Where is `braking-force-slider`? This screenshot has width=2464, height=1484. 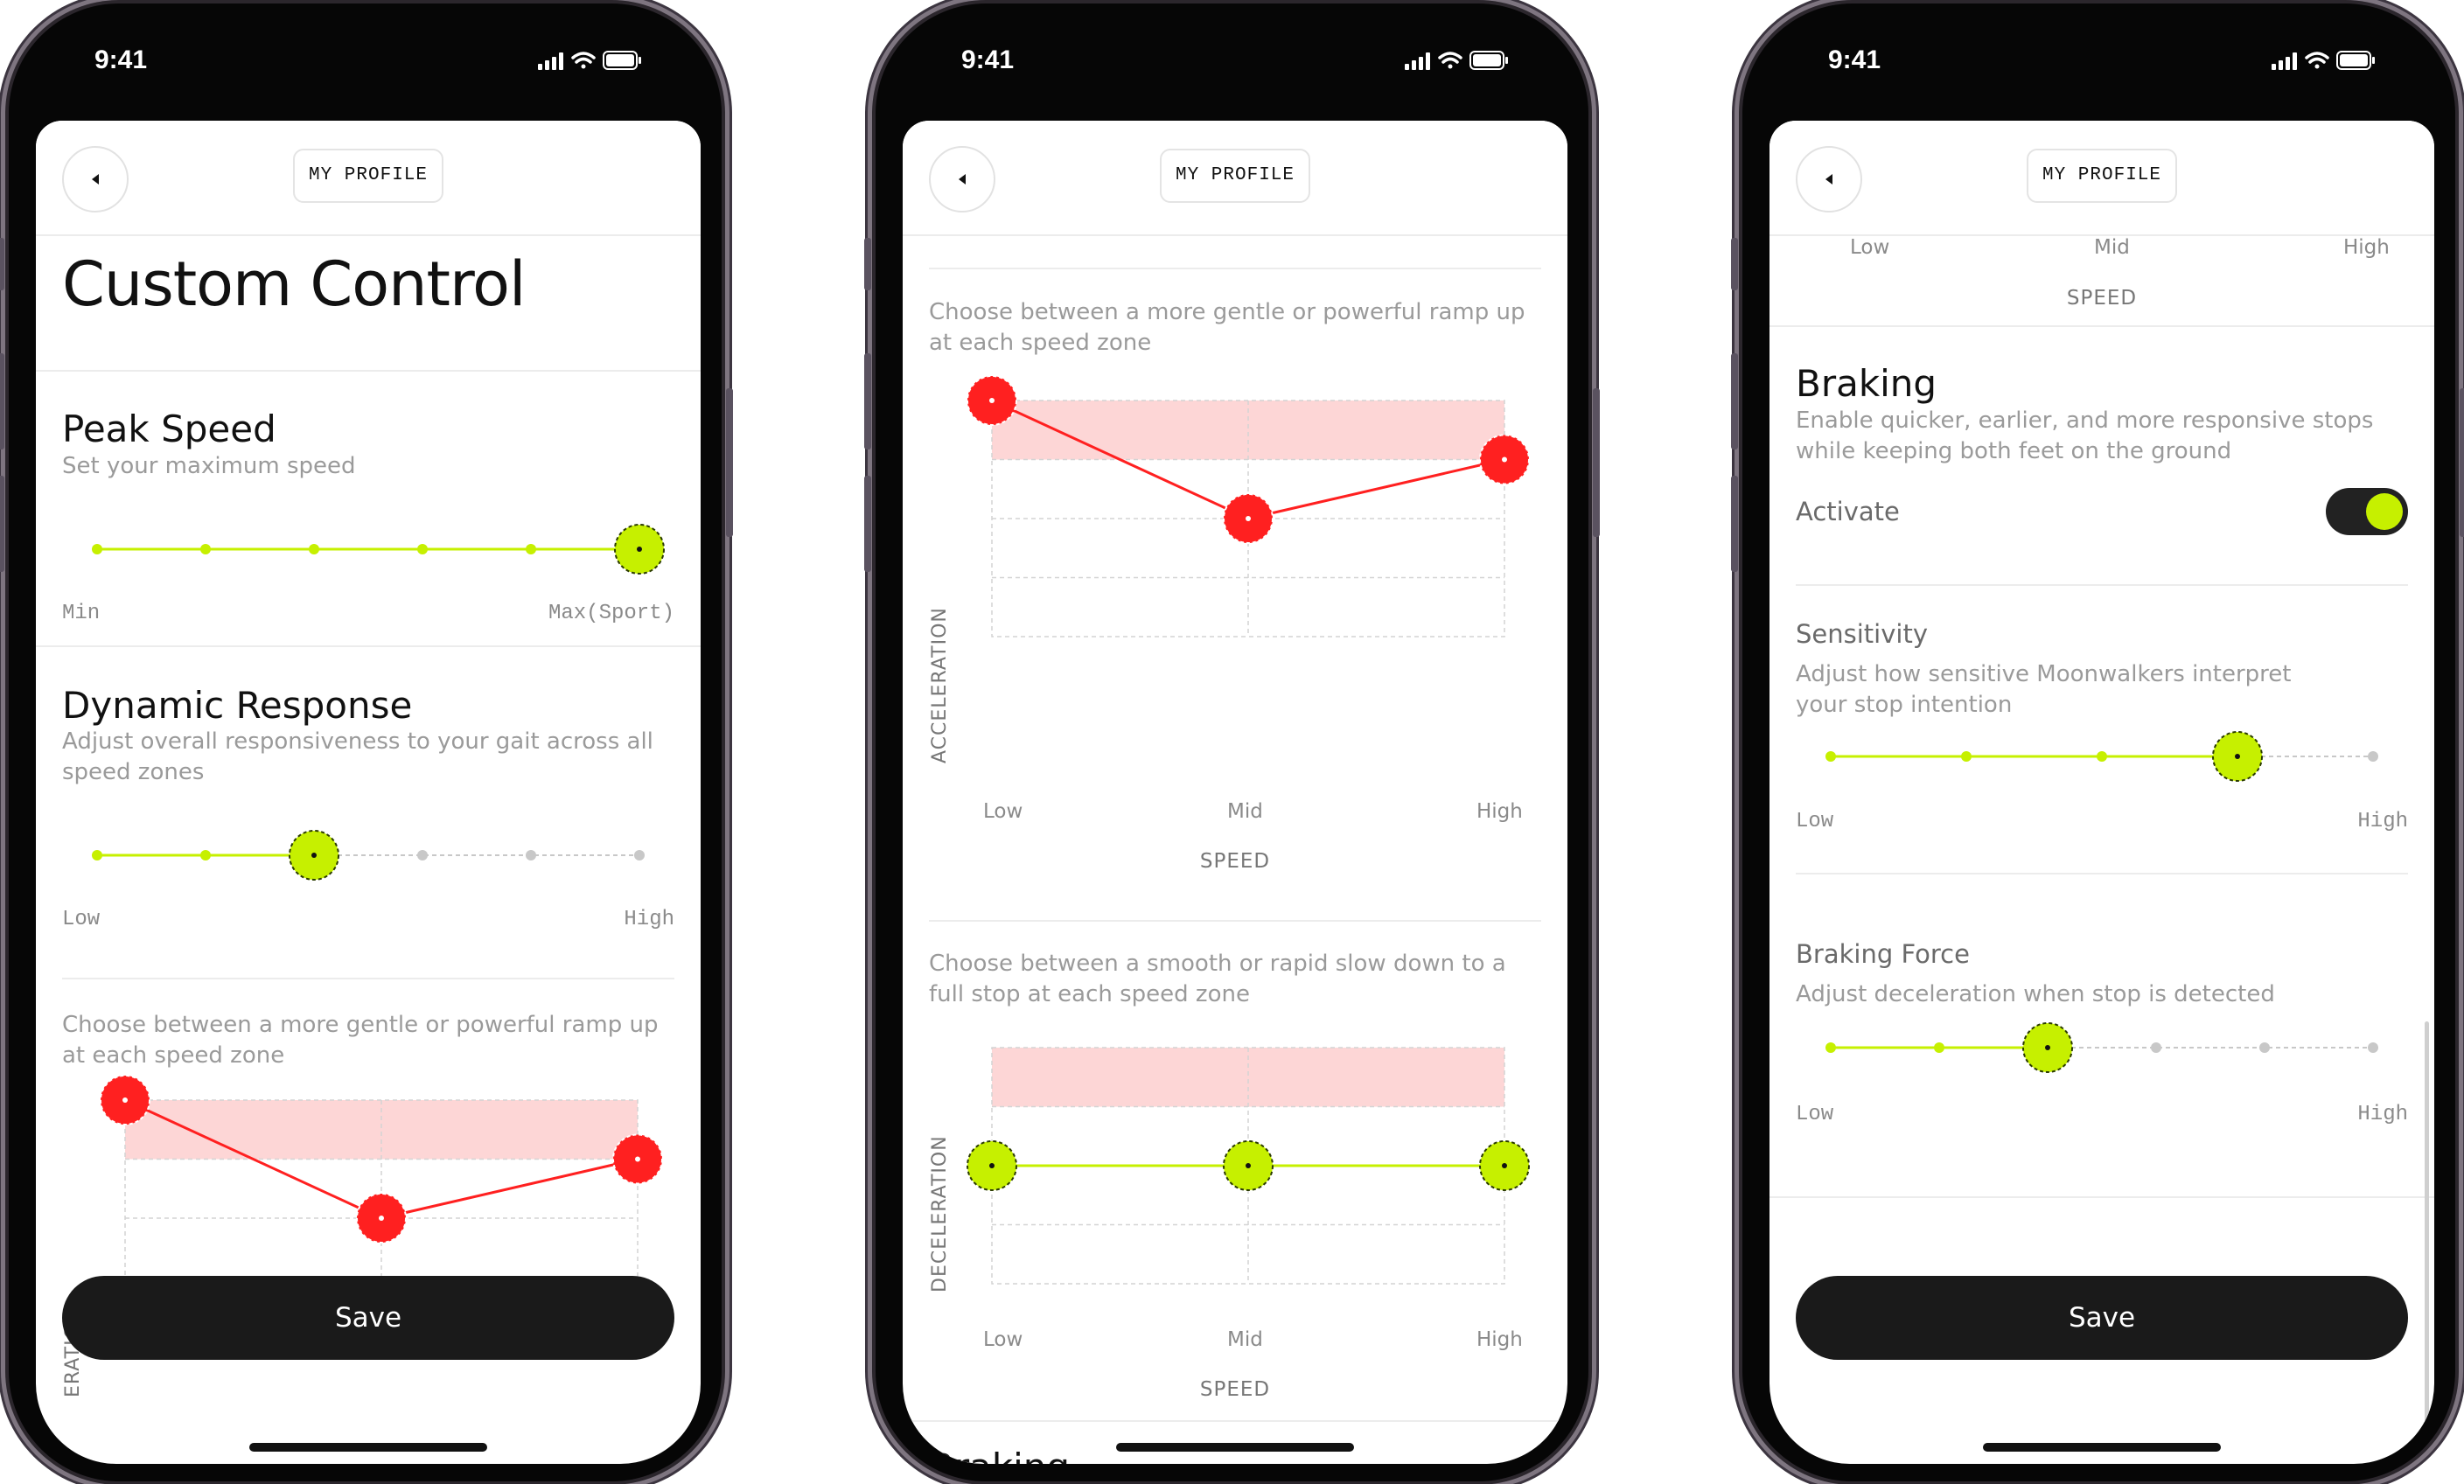
braking-force-slider is located at coordinates (2101, 1048).